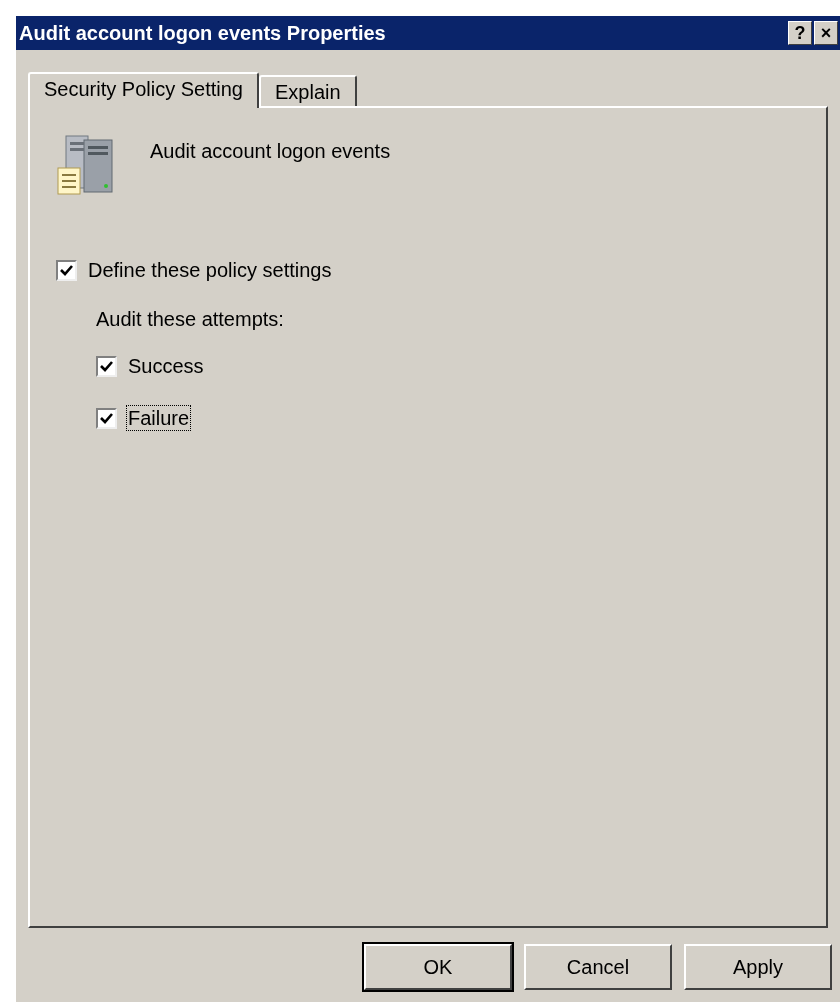  I want to click on dialog-button: OK, so click(438, 967).